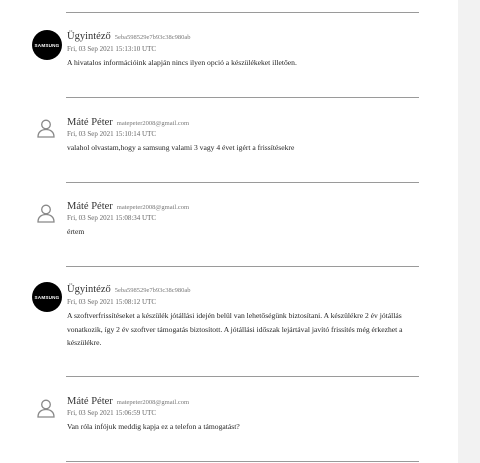 The image size is (480, 463). What do you see at coordinates (112, 413) in the screenshot?
I see `comment-date: Fri, 03 Sep 2021 15:06:59 UTC` at bounding box center [112, 413].